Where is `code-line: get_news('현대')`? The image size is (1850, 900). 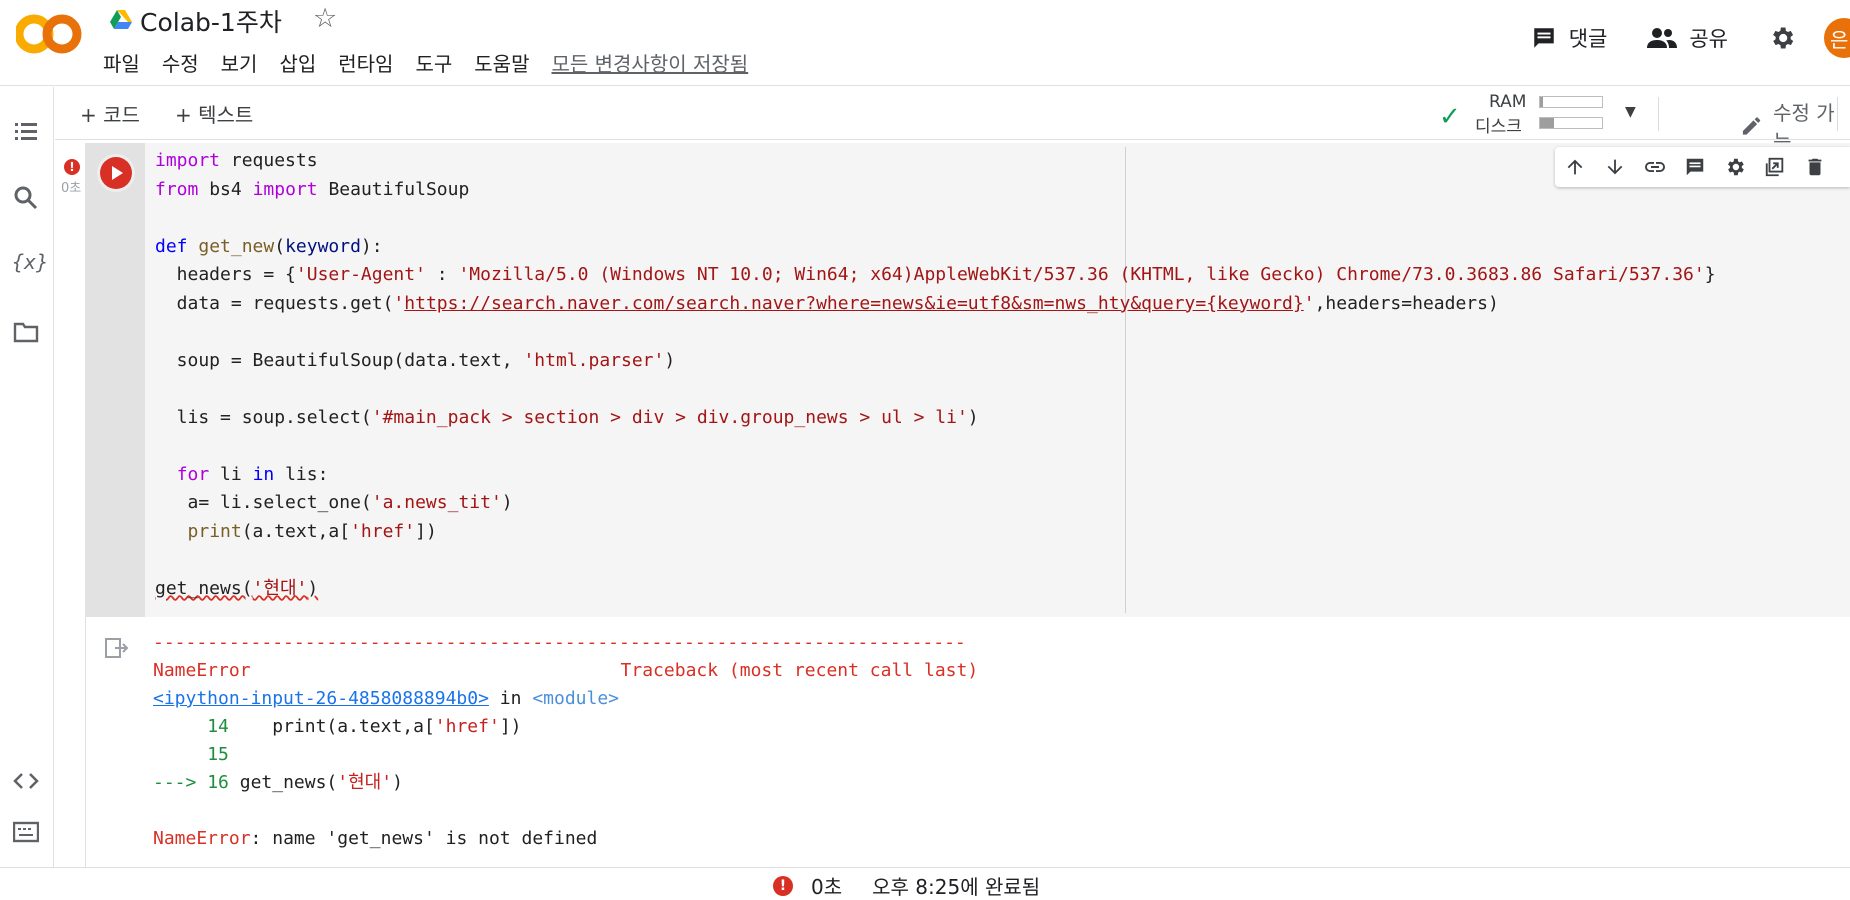 code-line: get_news('현대') is located at coordinates (935, 589).